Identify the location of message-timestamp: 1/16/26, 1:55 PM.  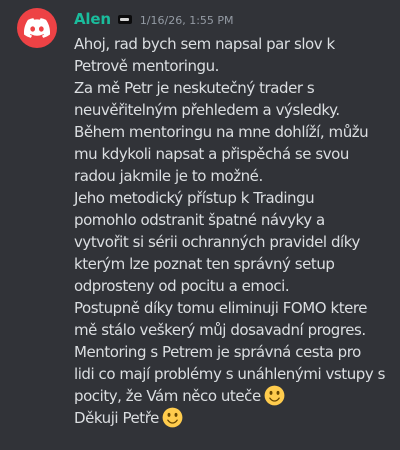
(187, 20).